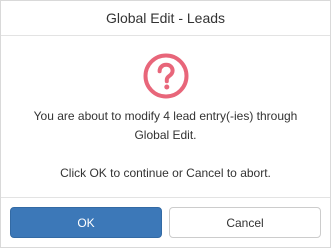 This screenshot has height=248, width=331. I want to click on dialog-header: Global Edit - Leads, so click(165, 18).